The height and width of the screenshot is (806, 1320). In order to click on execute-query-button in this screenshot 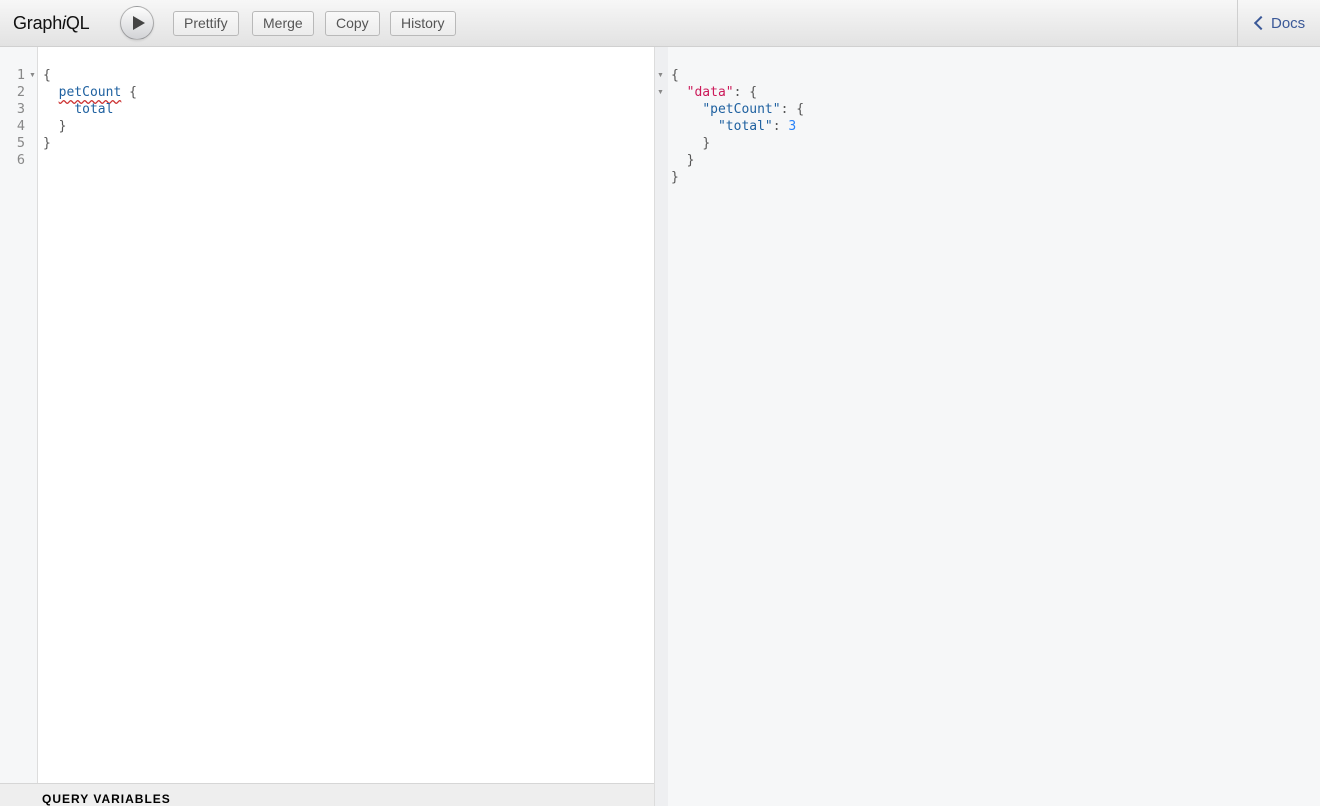, I will do `click(137, 23)`.